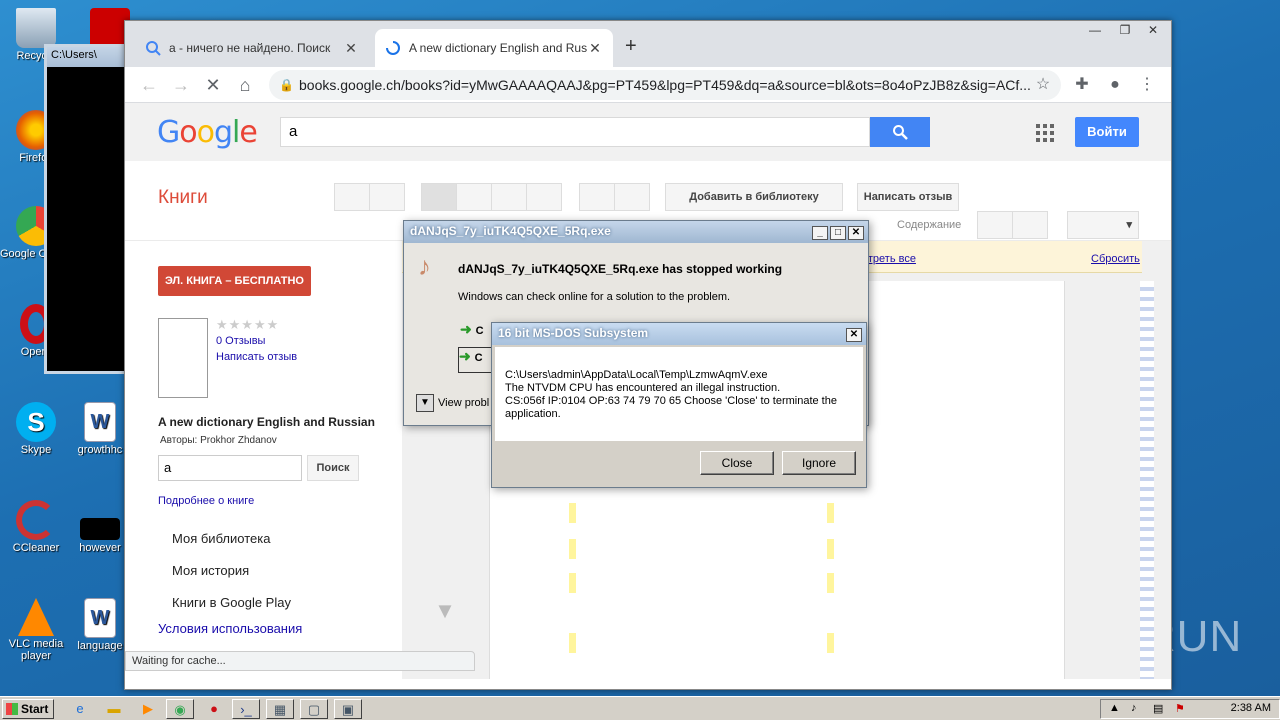 This screenshot has height=720, width=1280. I want to click on show-all-link: отреть все, so click(889, 259).